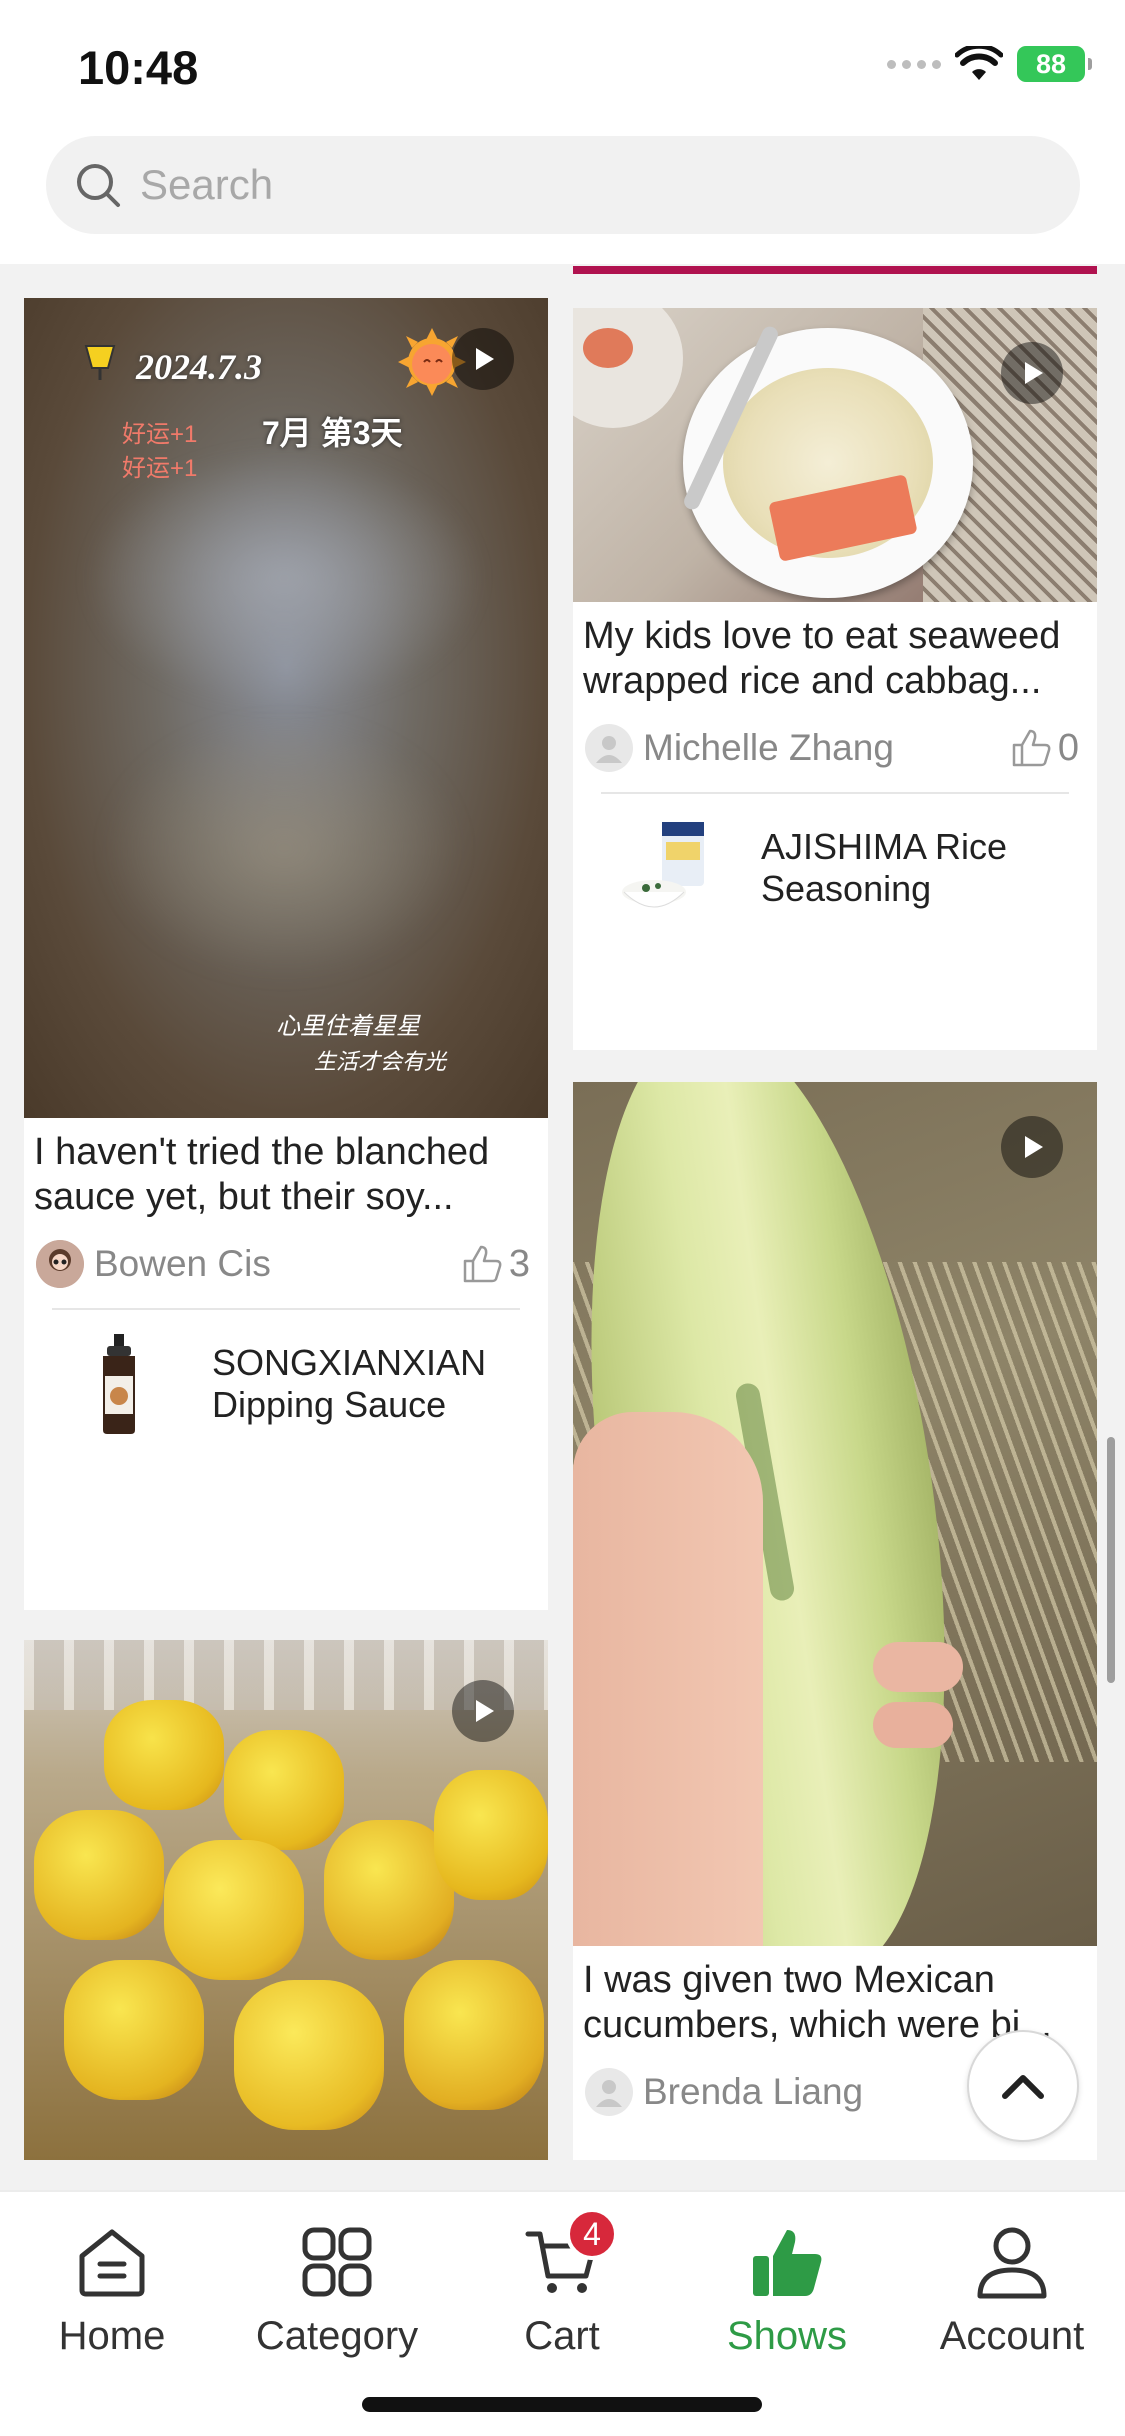 The width and height of the screenshot is (1125, 2436). What do you see at coordinates (348, 1026) in the screenshot?
I see `video-overlay-text: 心里住着星星` at bounding box center [348, 1026].